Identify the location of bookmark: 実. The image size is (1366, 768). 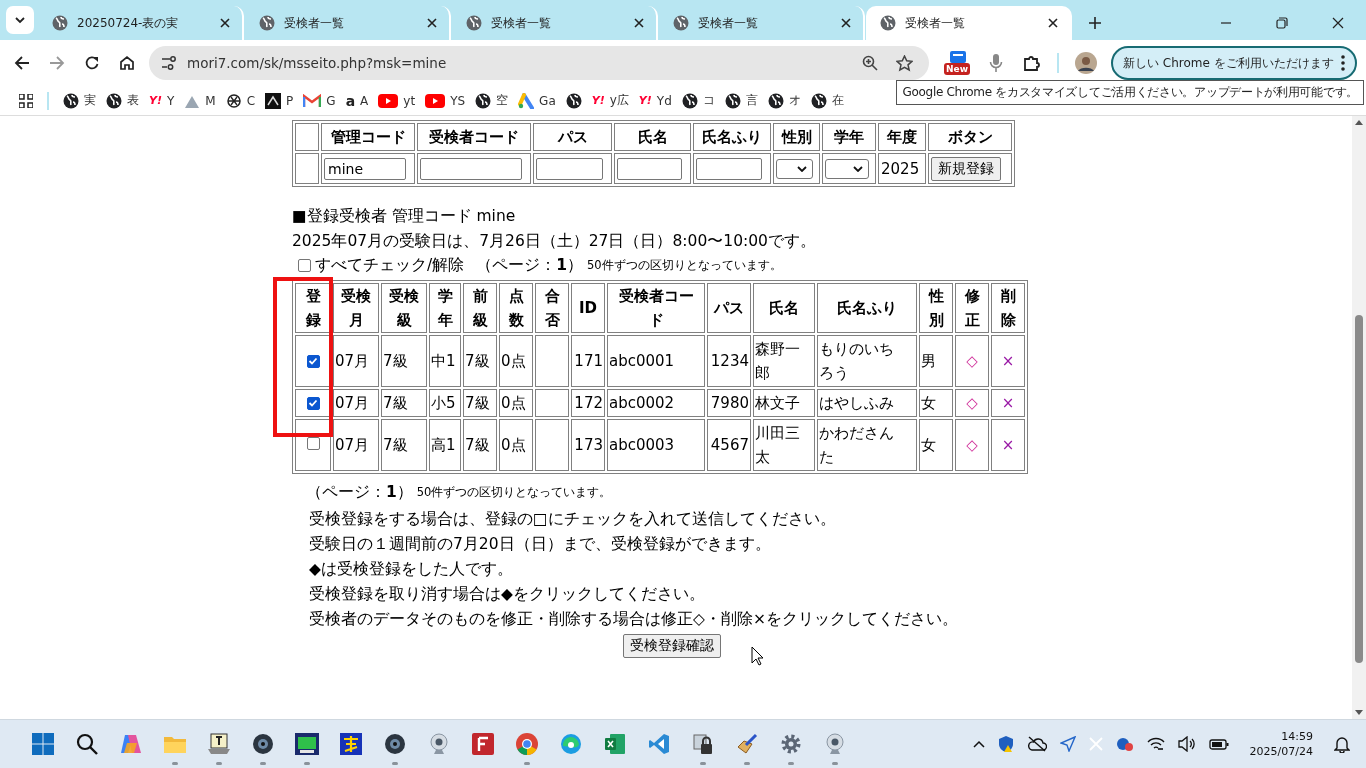
(79, 100).